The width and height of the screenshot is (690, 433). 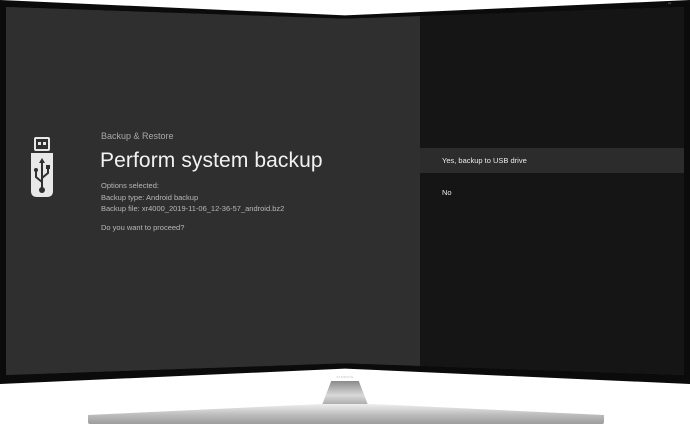 What do you see at coordinates (150, 197) in the screenshot?
I see `backup-type-text: Backup type: Android backup` at bounding box center [150, 197].